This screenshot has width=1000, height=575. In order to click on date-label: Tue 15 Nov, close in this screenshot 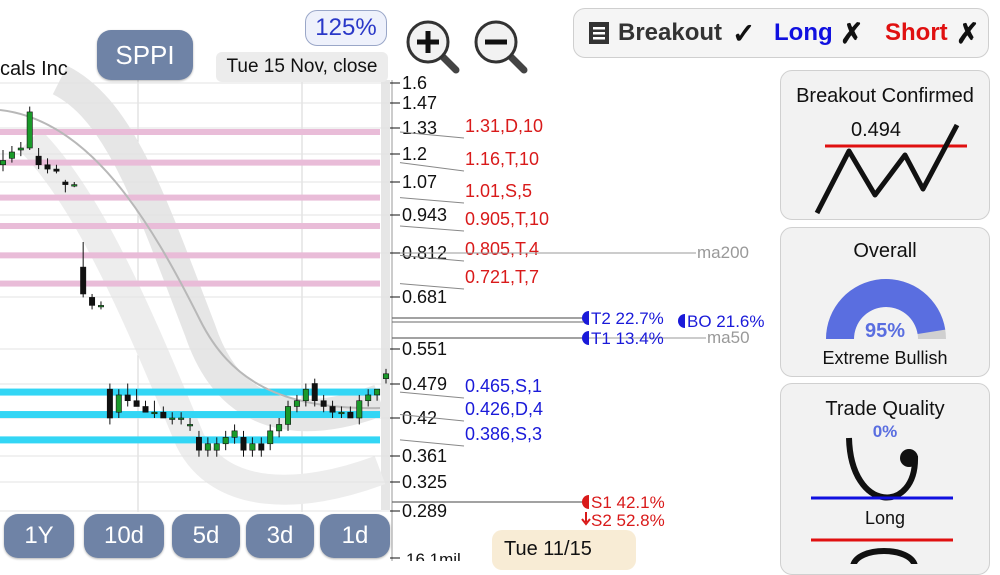, I will do `click(302, 67)`.